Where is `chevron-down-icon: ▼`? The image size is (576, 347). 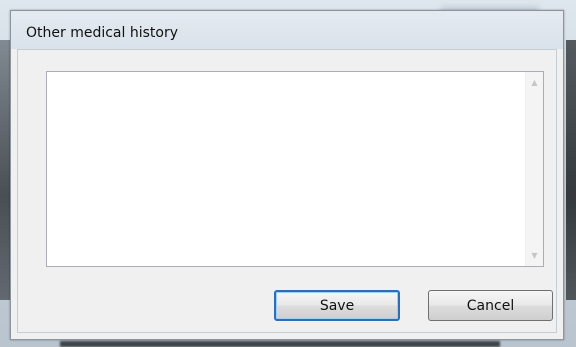
chevron-down-icon: ▼ is located at coordinates (534, 255).